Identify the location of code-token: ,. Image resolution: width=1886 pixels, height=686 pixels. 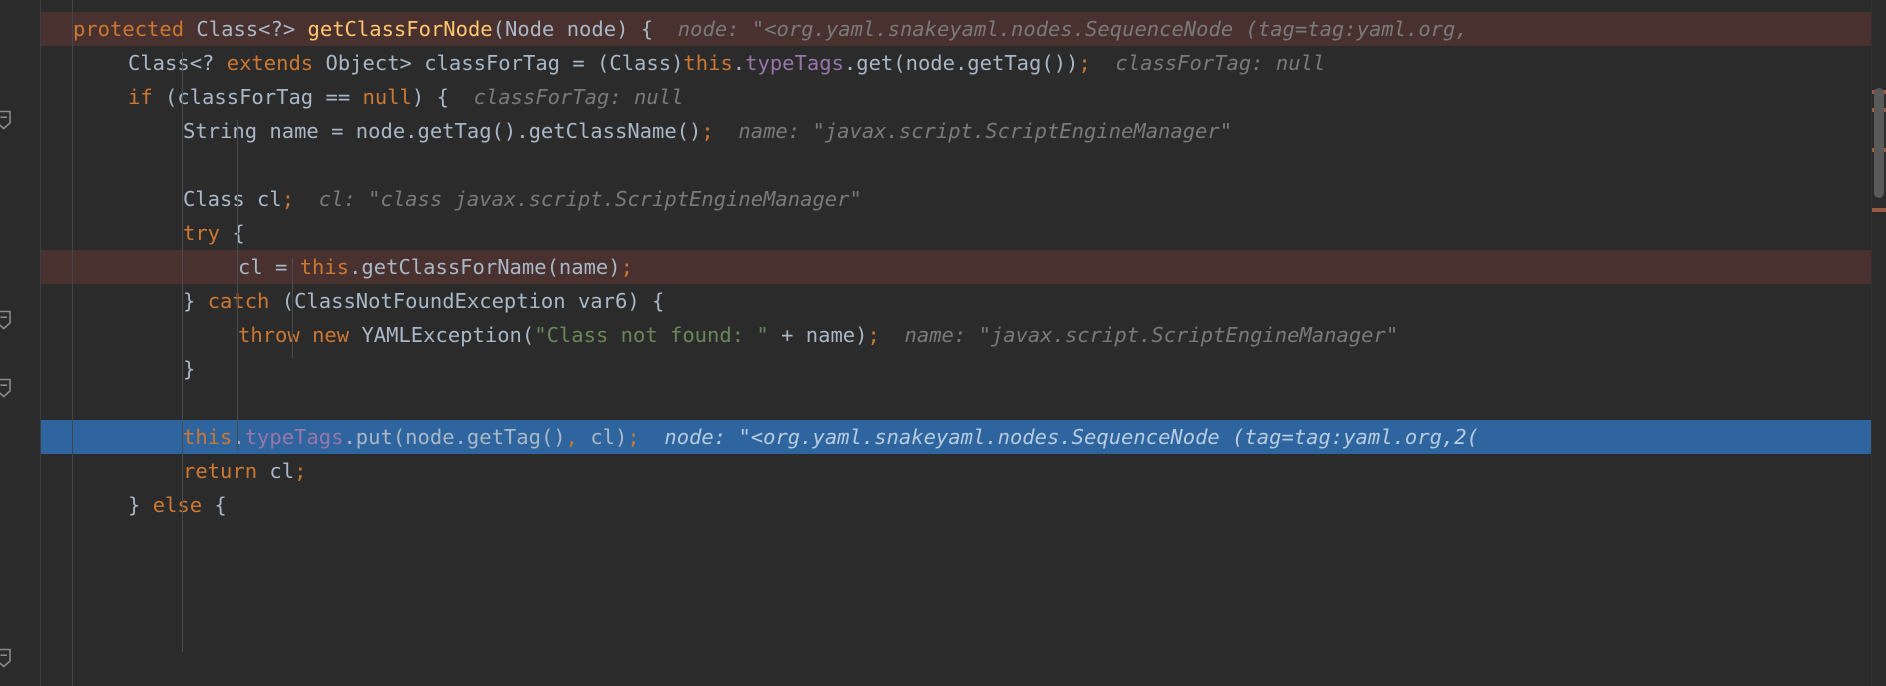
(571, 437).